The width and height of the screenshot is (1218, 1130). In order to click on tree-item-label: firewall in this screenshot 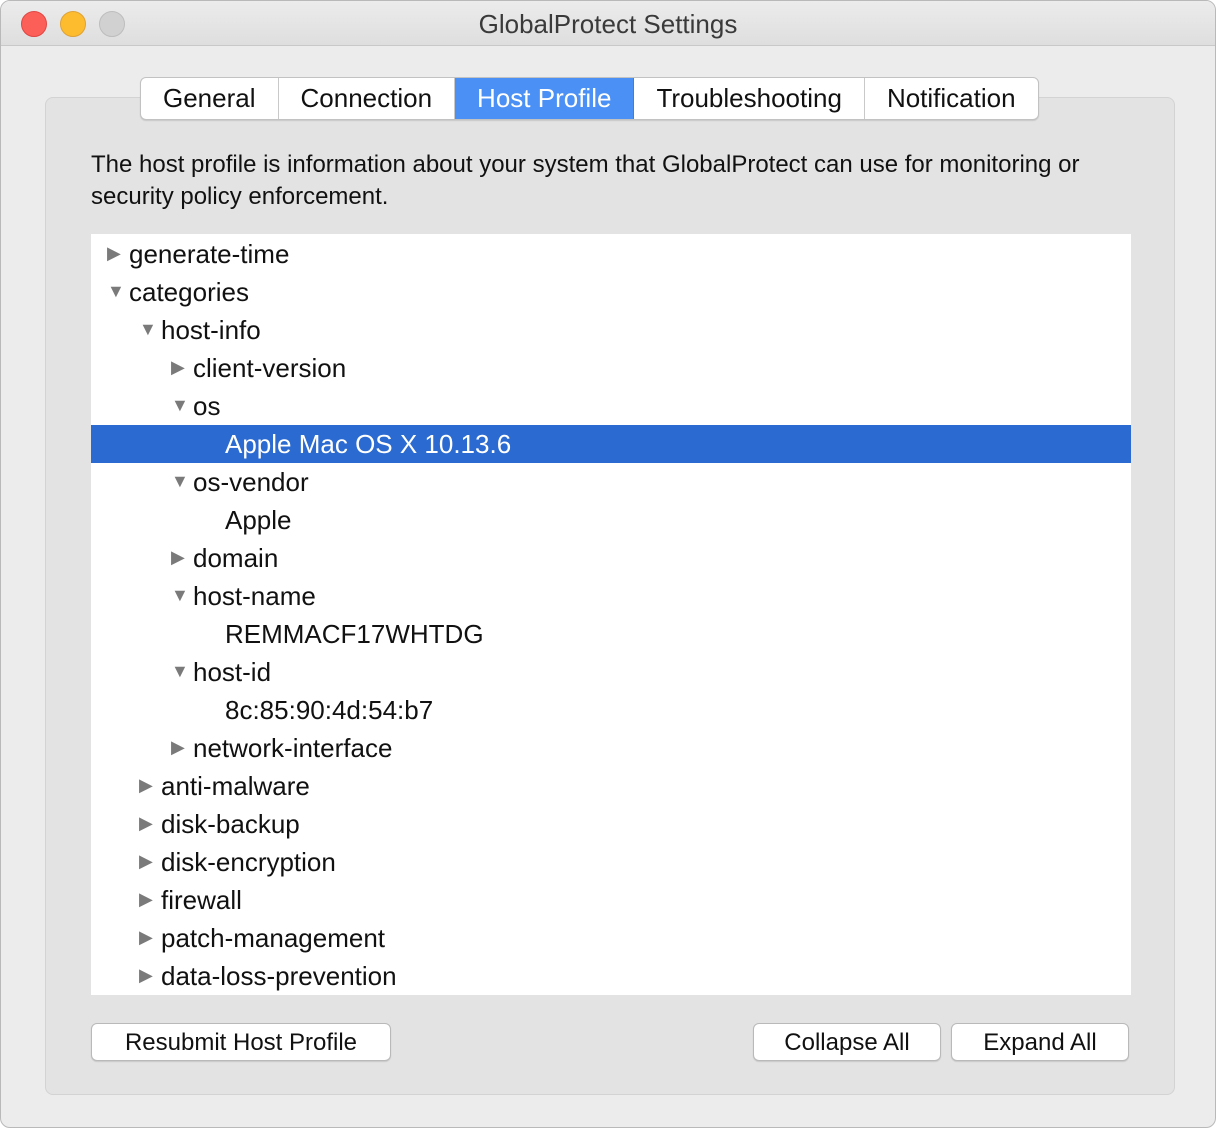, I will do `click(201, 900)`.